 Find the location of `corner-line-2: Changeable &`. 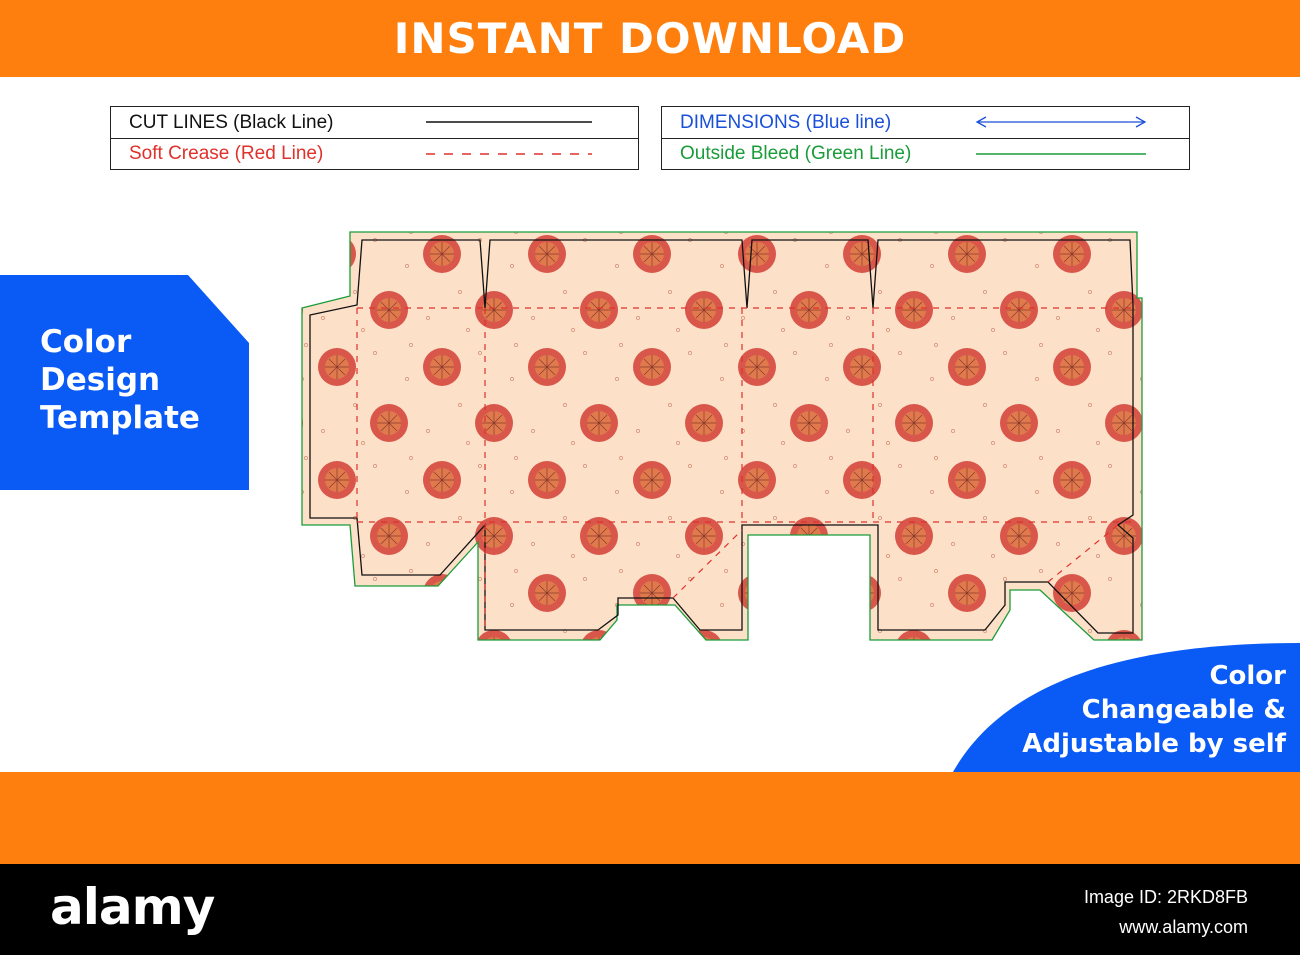

corner-line-2: Changeable & is located at coordinates (1183, 710).